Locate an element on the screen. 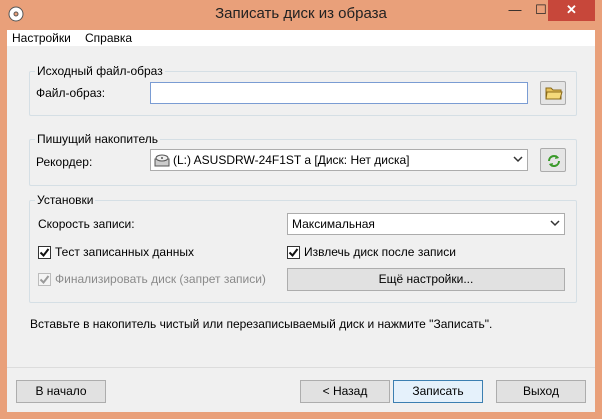 The width and height of the screenshot is (602, 419). folder-icon is located at coordinates (554, 93).